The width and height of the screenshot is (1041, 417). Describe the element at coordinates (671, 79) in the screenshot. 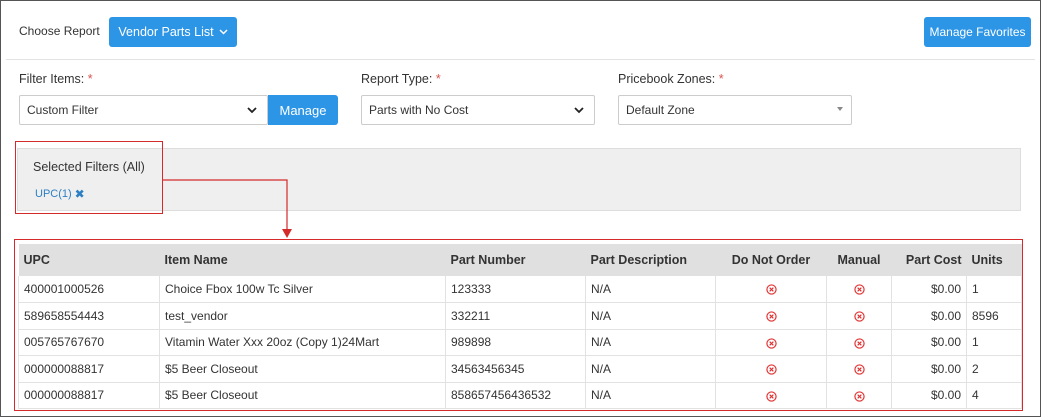

I see `pricebook-zones-label: Pricebook Zones: *` at that location.